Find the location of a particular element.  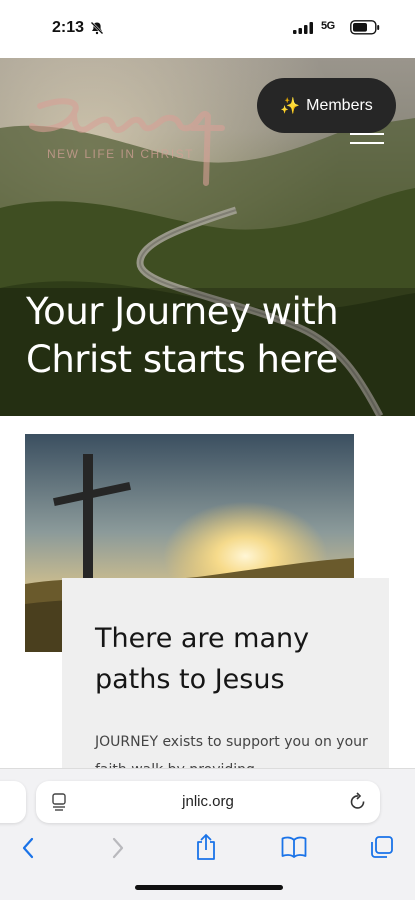

members-button: ✨ Members is located at coordinates (326, 105).